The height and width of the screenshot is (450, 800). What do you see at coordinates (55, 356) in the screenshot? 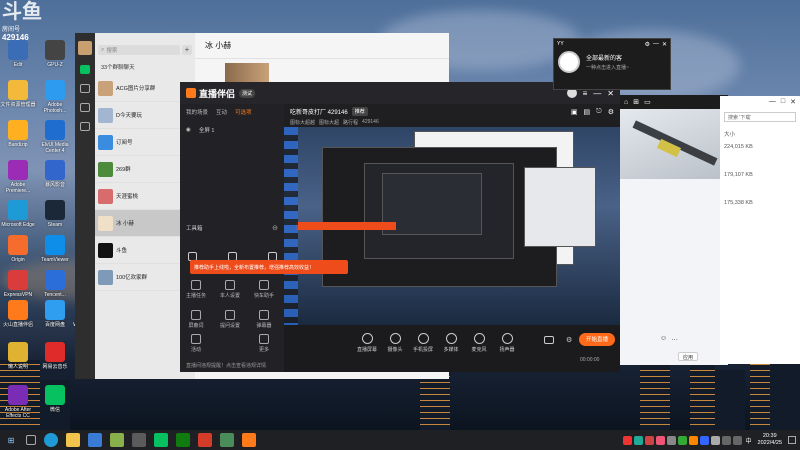
I see `desktop-icon: 网易云音乐` at bounding box center [55, 356].